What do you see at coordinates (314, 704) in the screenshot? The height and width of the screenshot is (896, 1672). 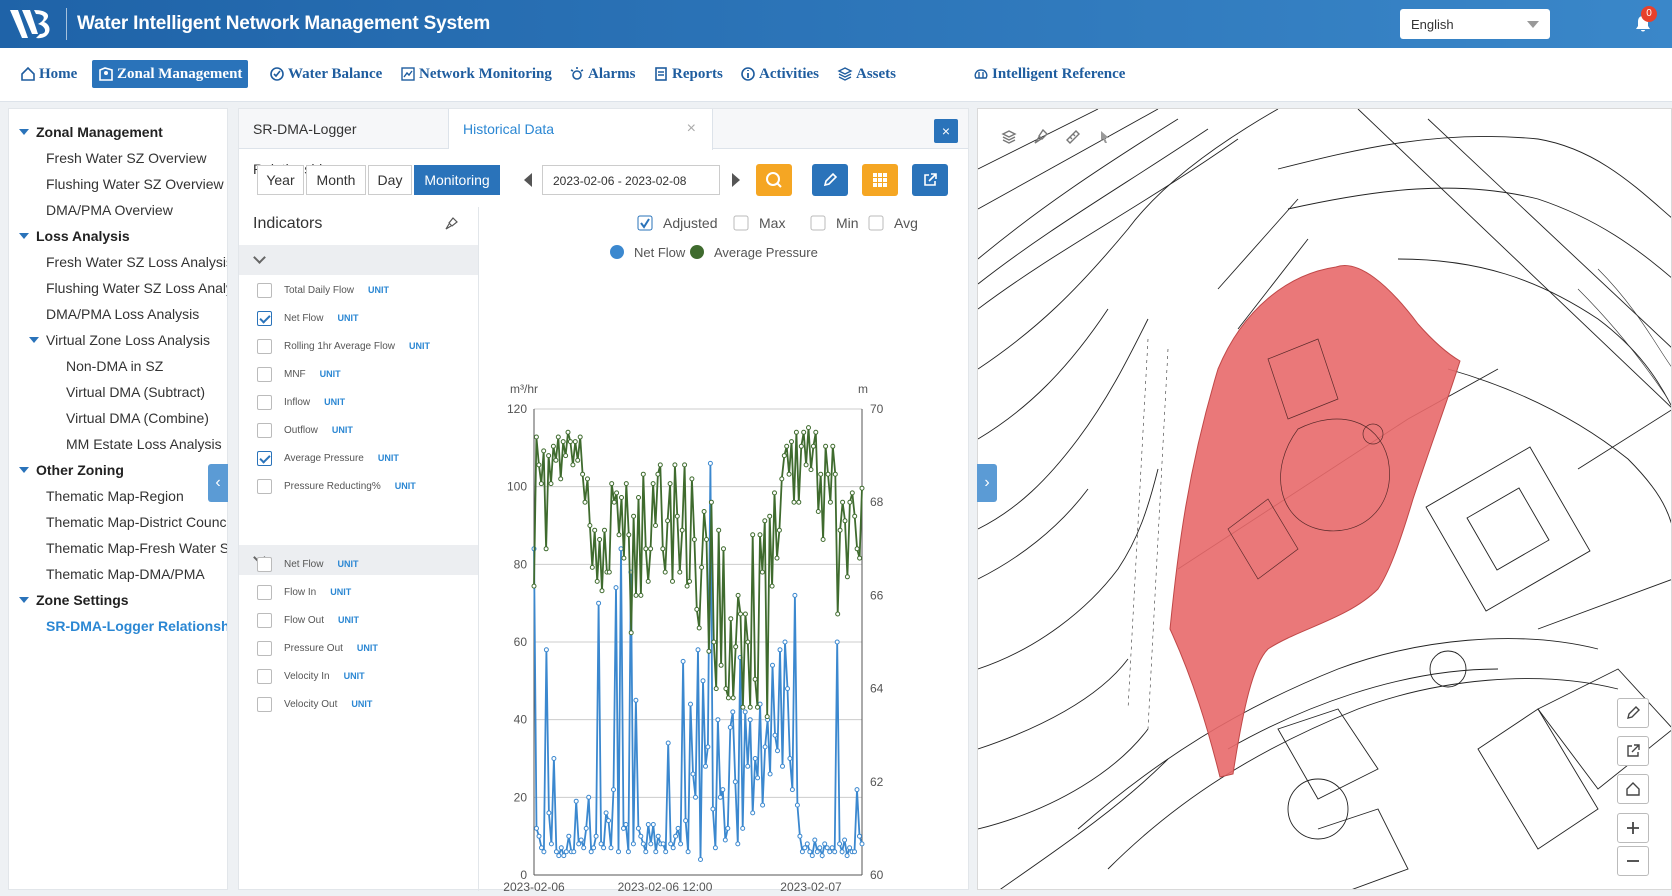 I see `indicator-row: Velocity Out UNIT` at bounding box center [314, 704].